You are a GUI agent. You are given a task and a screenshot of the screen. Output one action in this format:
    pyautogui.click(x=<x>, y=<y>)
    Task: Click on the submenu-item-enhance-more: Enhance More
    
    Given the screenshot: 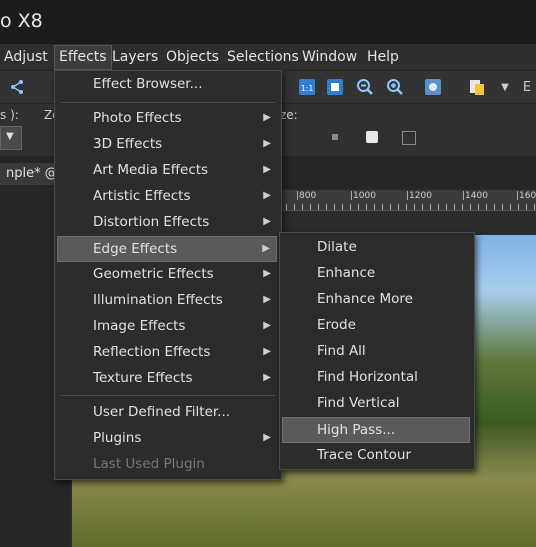 What is the action you would take?
    pyautogui.click(x=376, y=299)
    